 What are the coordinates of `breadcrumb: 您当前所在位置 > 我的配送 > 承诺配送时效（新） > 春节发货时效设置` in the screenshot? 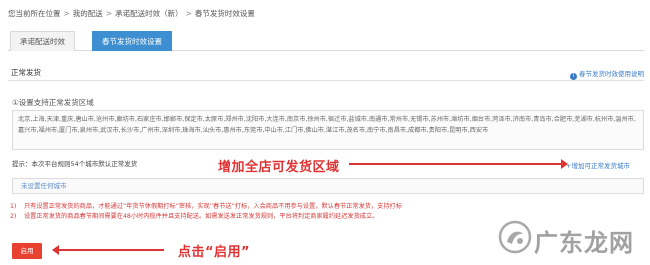 It's located at (131, 13).